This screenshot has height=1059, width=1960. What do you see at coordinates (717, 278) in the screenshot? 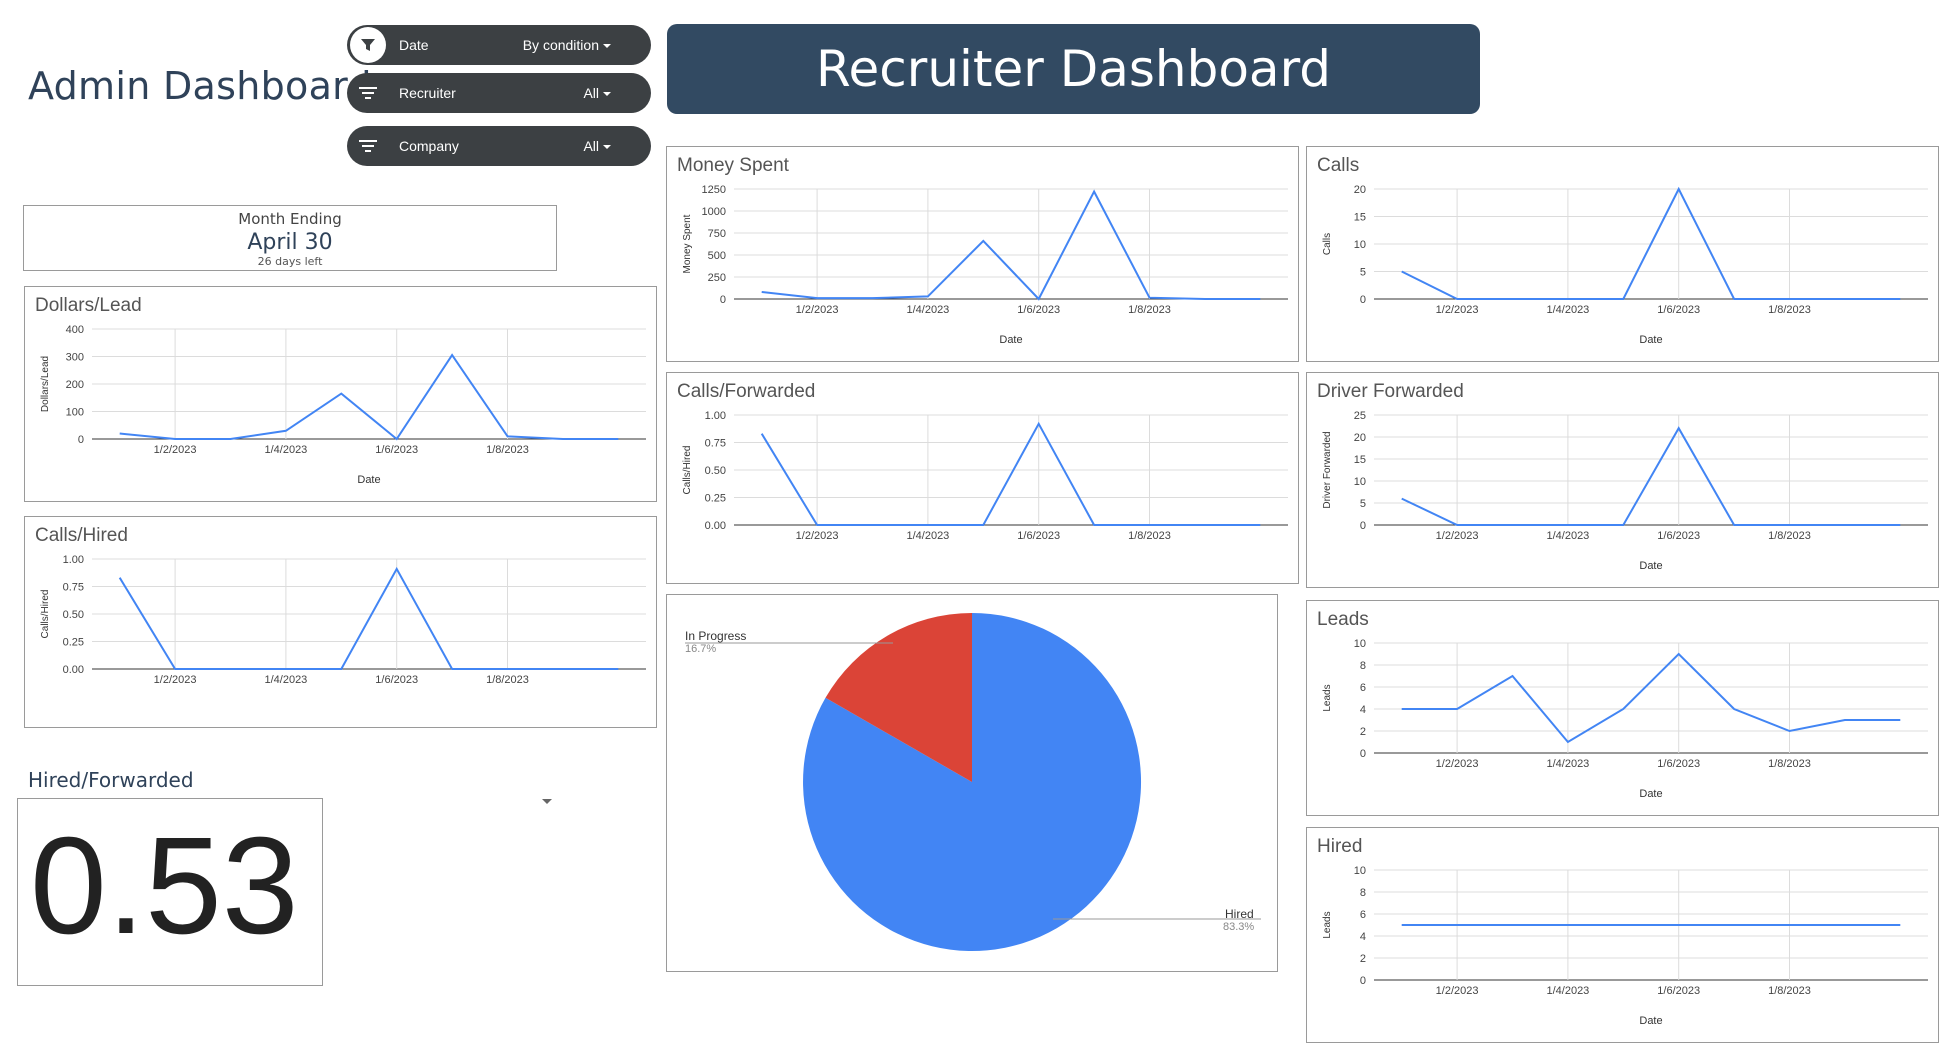
I see `y-tick-label: 250` at bounding box center [717, 278].